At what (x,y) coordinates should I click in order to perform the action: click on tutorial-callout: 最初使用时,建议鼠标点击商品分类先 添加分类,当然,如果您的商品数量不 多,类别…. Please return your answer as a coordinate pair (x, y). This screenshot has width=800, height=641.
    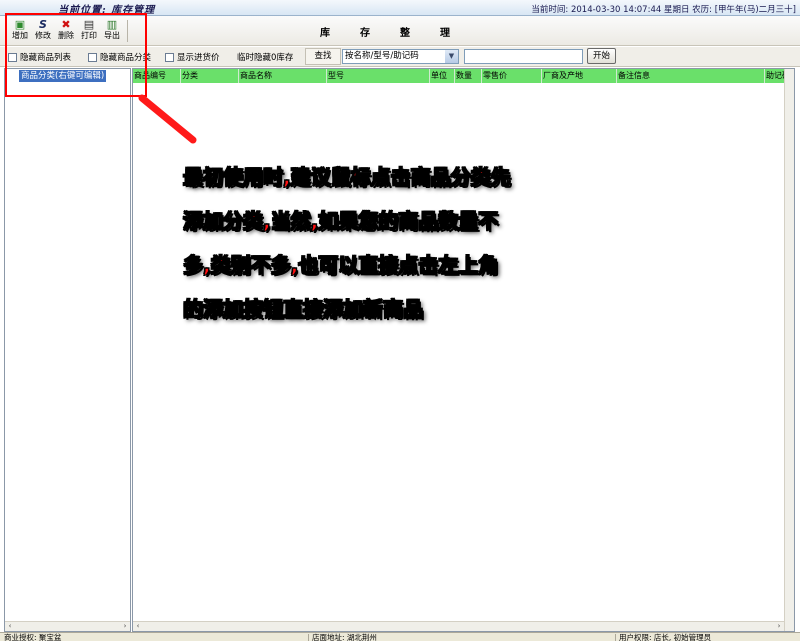
    Looking at the image, I should click on (393, 243).